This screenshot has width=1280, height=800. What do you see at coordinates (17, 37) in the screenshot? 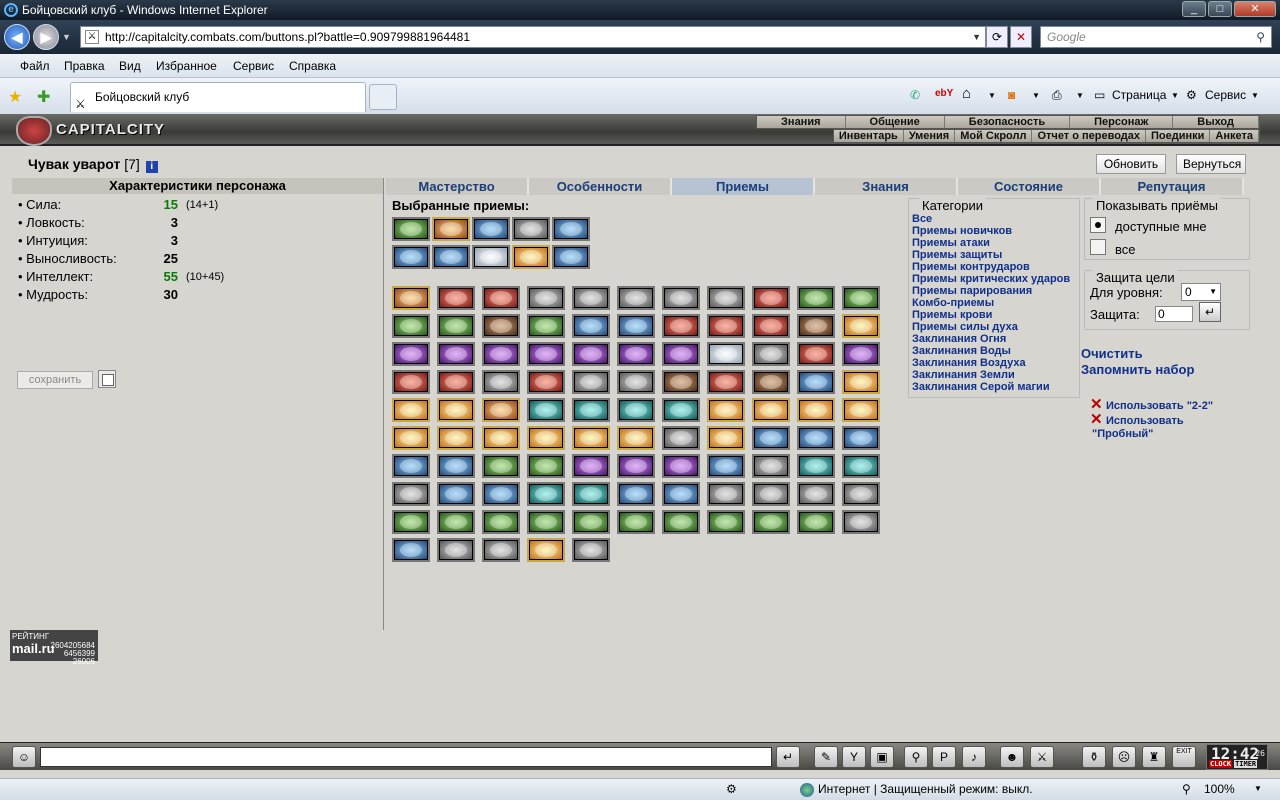
I see `back-button: ◀` at bounding box center [17, 37].